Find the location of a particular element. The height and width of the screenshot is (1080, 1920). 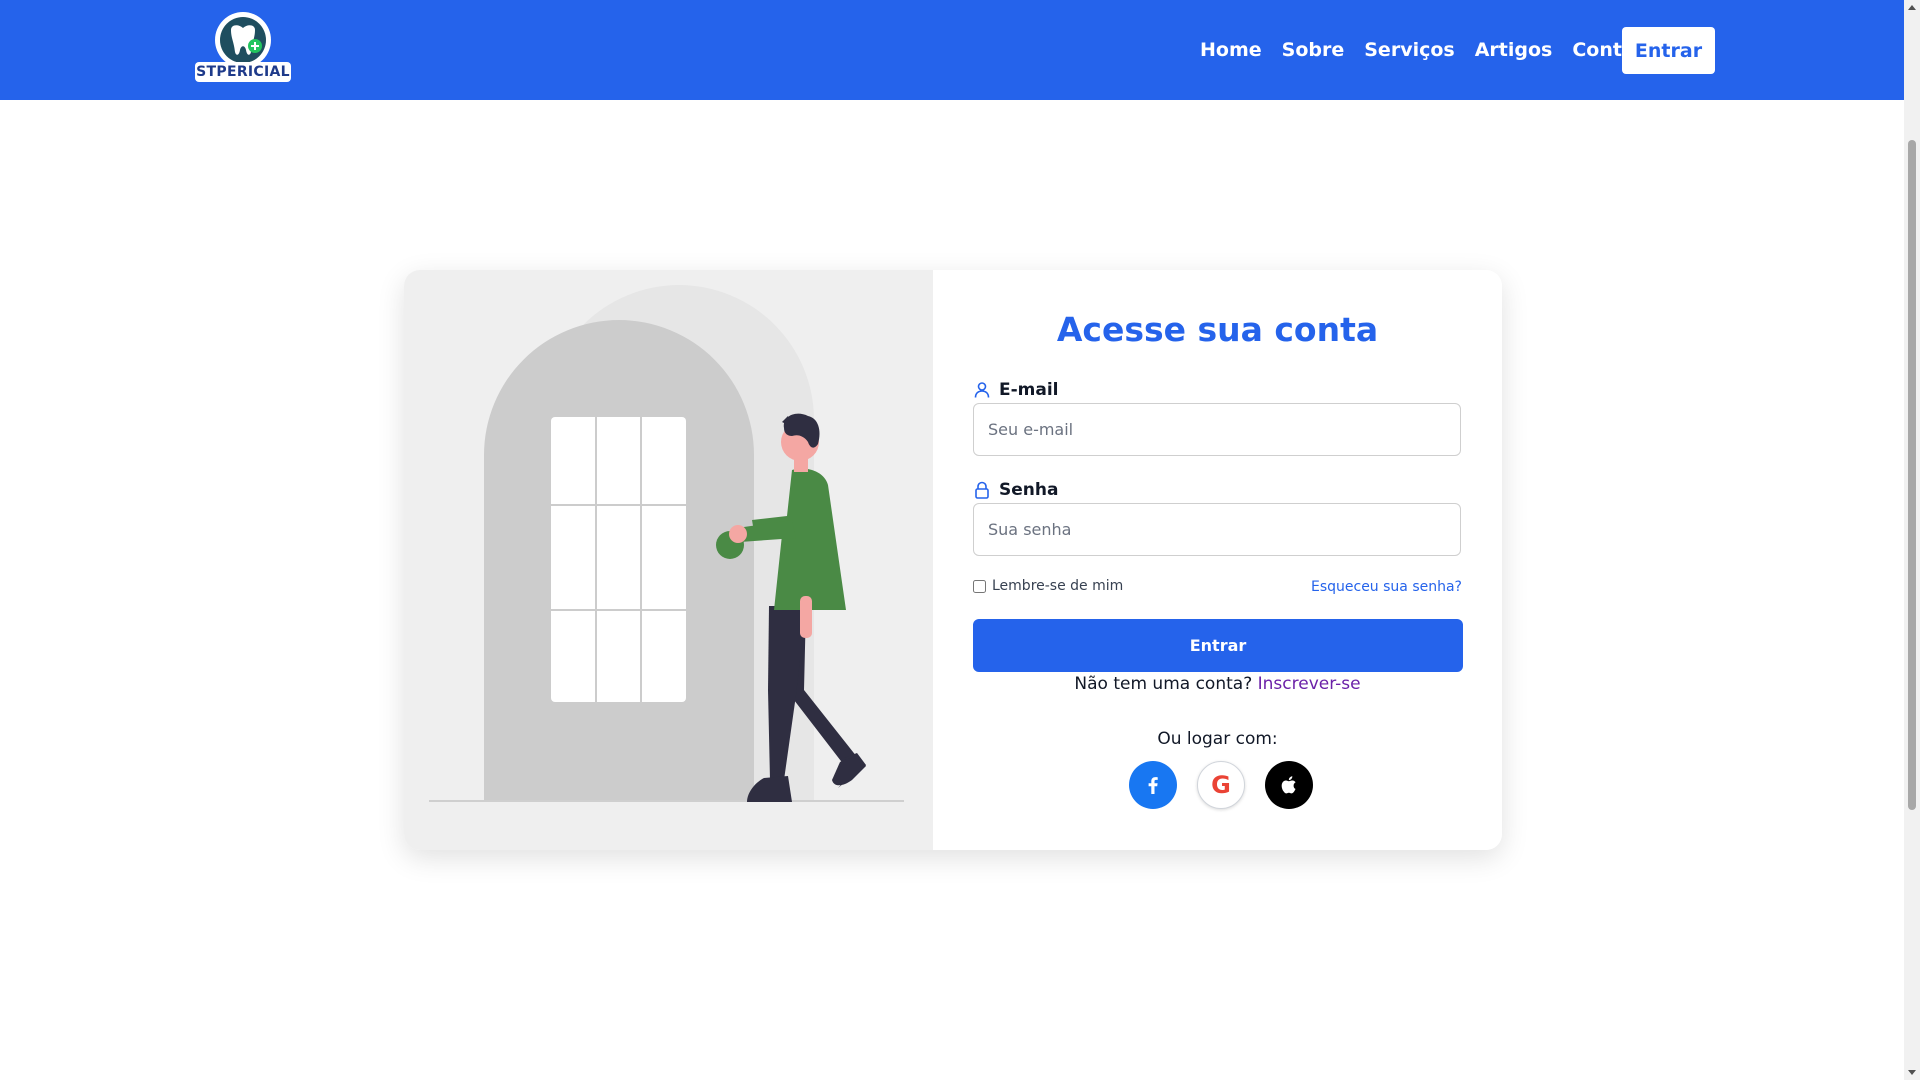

nav-home: Home is located at coordinates (1231, 50).